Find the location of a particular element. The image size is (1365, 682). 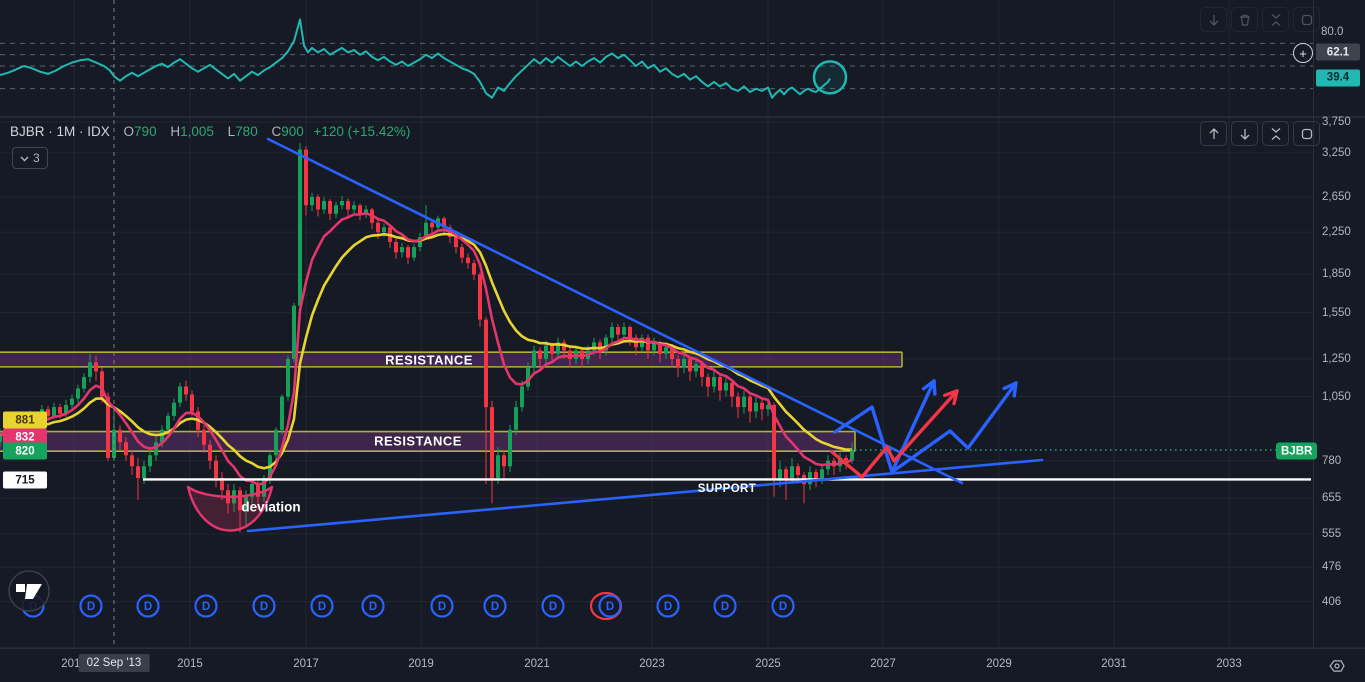

ascending-trendline is located at coordinates (645, 495).